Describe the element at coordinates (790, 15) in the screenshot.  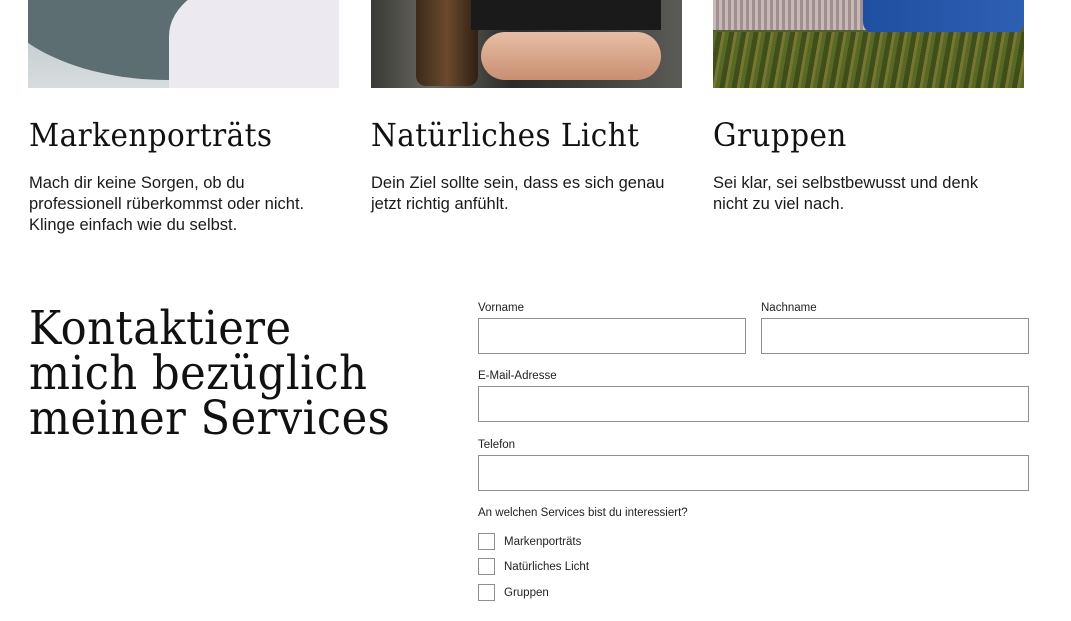
I see `photo-stripe` at that location.